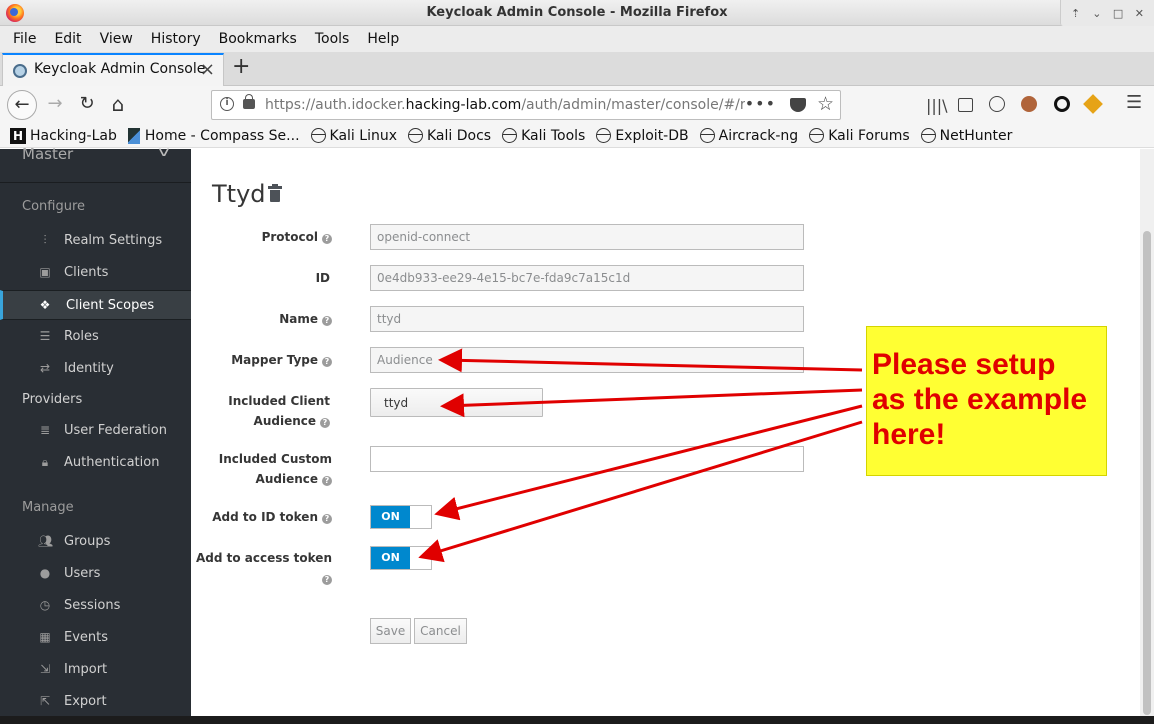 The image size is (1154, 724). I want to click on user-icon: ●, so click(45, 573).